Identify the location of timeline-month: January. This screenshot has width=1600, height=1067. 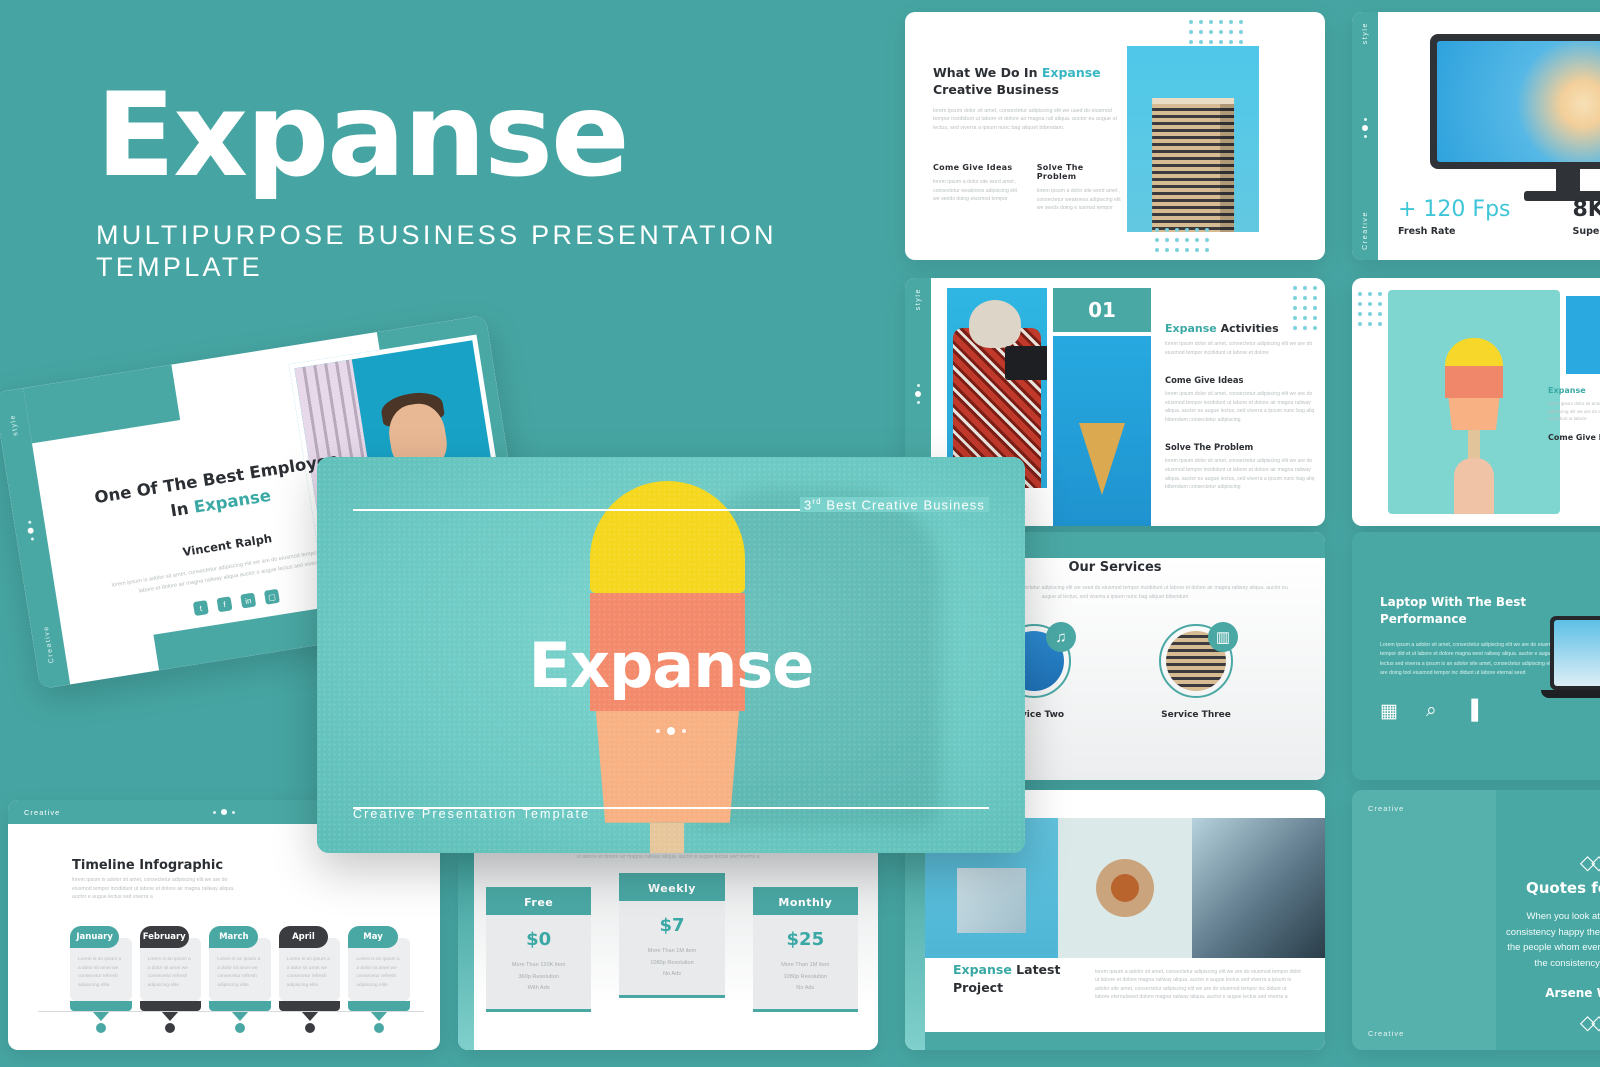
(95, 937).